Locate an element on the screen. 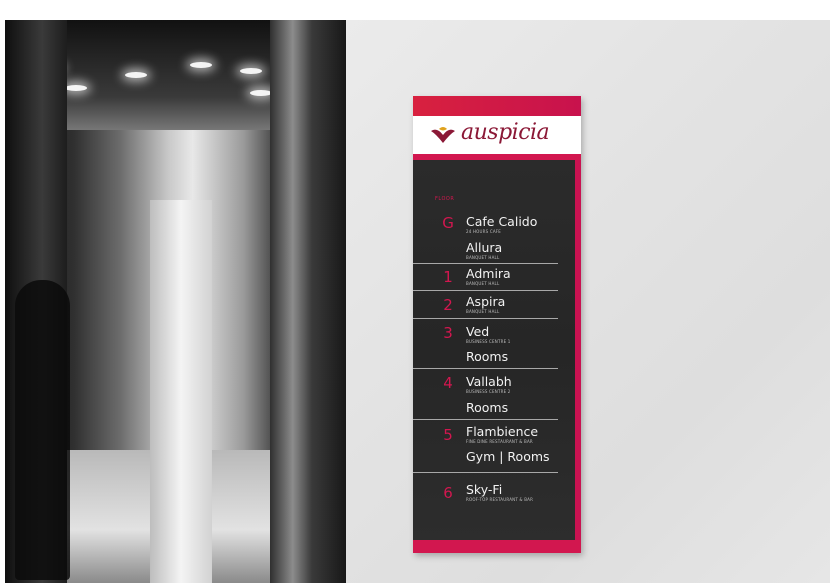 The height and width of the screenshot is (583, 830). venue-name: Admira is located at coordinates (488, 273).